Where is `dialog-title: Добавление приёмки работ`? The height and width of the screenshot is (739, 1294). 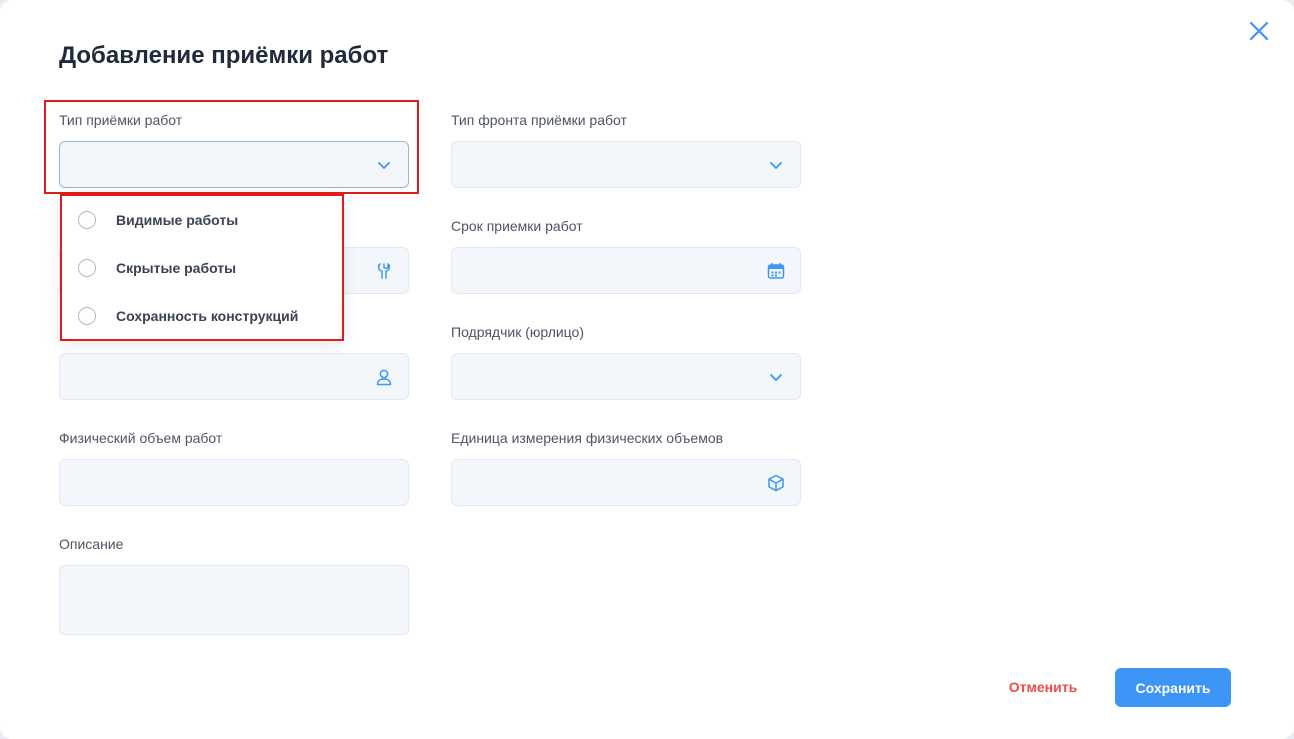 dialog-title: Добавление приёмки работ is located at coordinates (224, 55).